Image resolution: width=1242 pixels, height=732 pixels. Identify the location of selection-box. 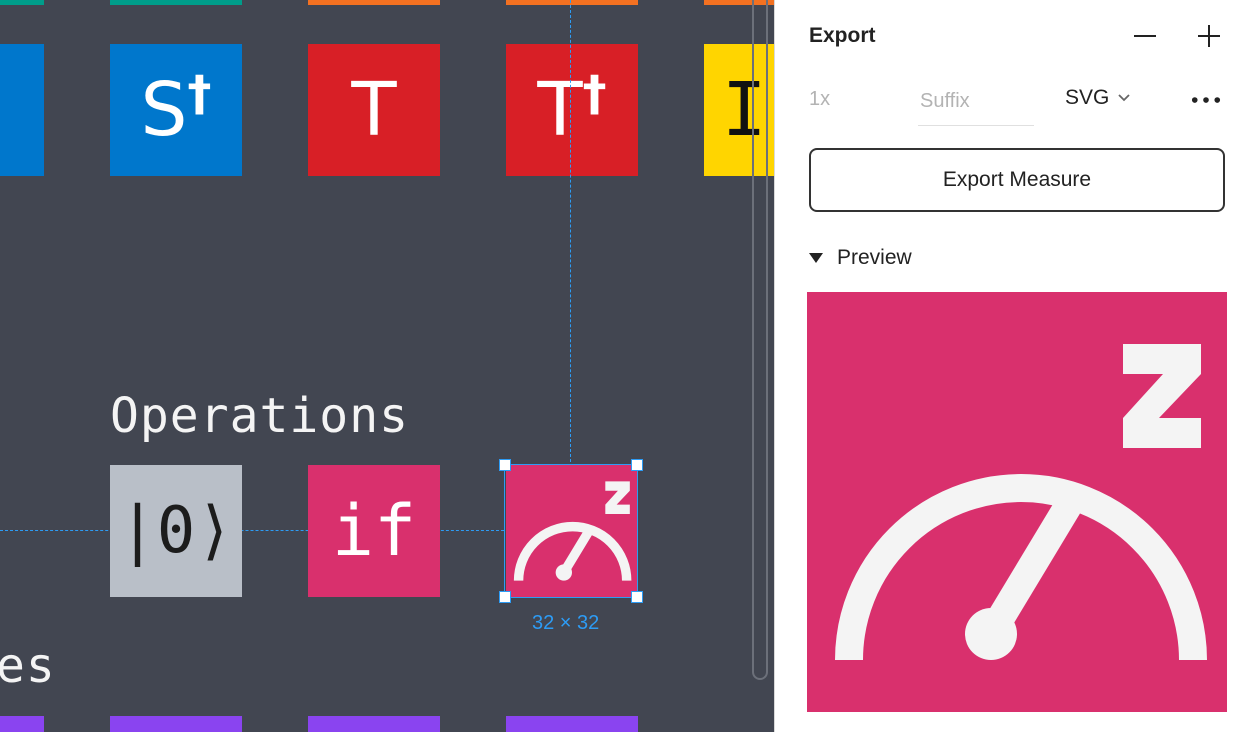
(571, 531).